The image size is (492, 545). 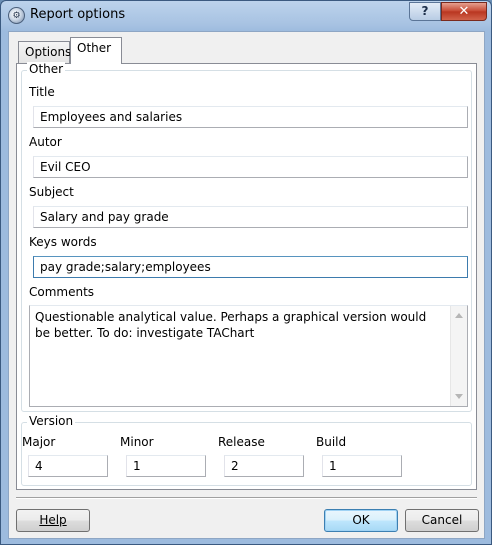 What do you see at coordinates (246, 16) in the screenshot?
I see `title-bar: ⚙ Report options ? ✕` at bounding box center [246, 16].